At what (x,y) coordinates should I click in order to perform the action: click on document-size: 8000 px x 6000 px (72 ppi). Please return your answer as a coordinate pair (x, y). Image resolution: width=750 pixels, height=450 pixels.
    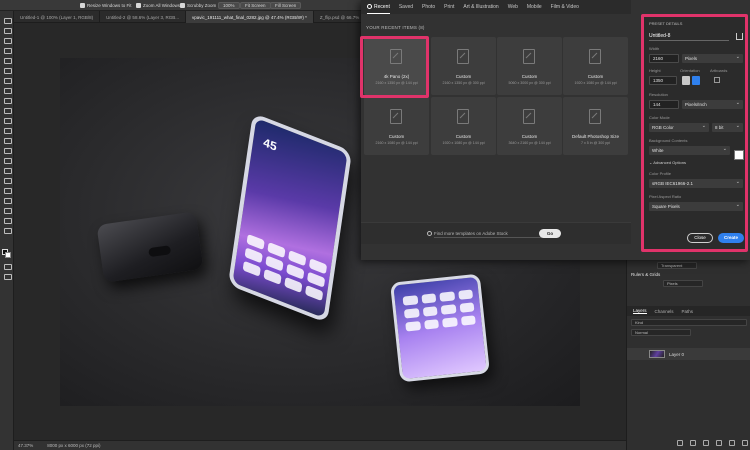
    Looking at the image, I should click on (74, 445).